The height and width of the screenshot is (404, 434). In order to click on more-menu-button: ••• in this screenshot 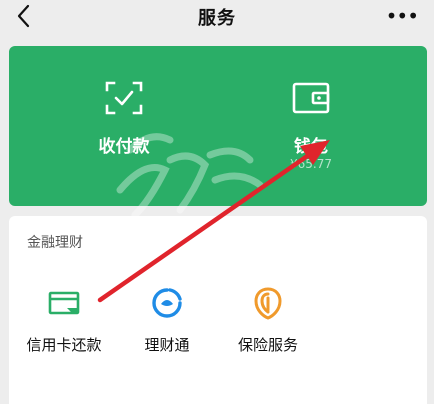, I will do `click(402, 16)`.